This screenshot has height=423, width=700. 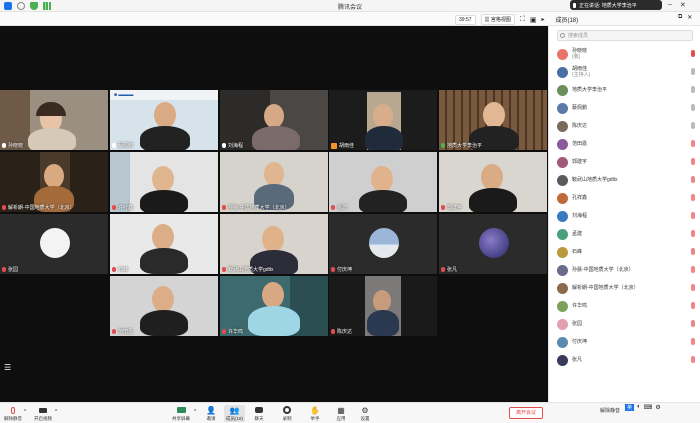 What do you see at coordinates (259, 413) in the screenshot?
I see `chat-button: 聊天` at bounding box center [259, 413].